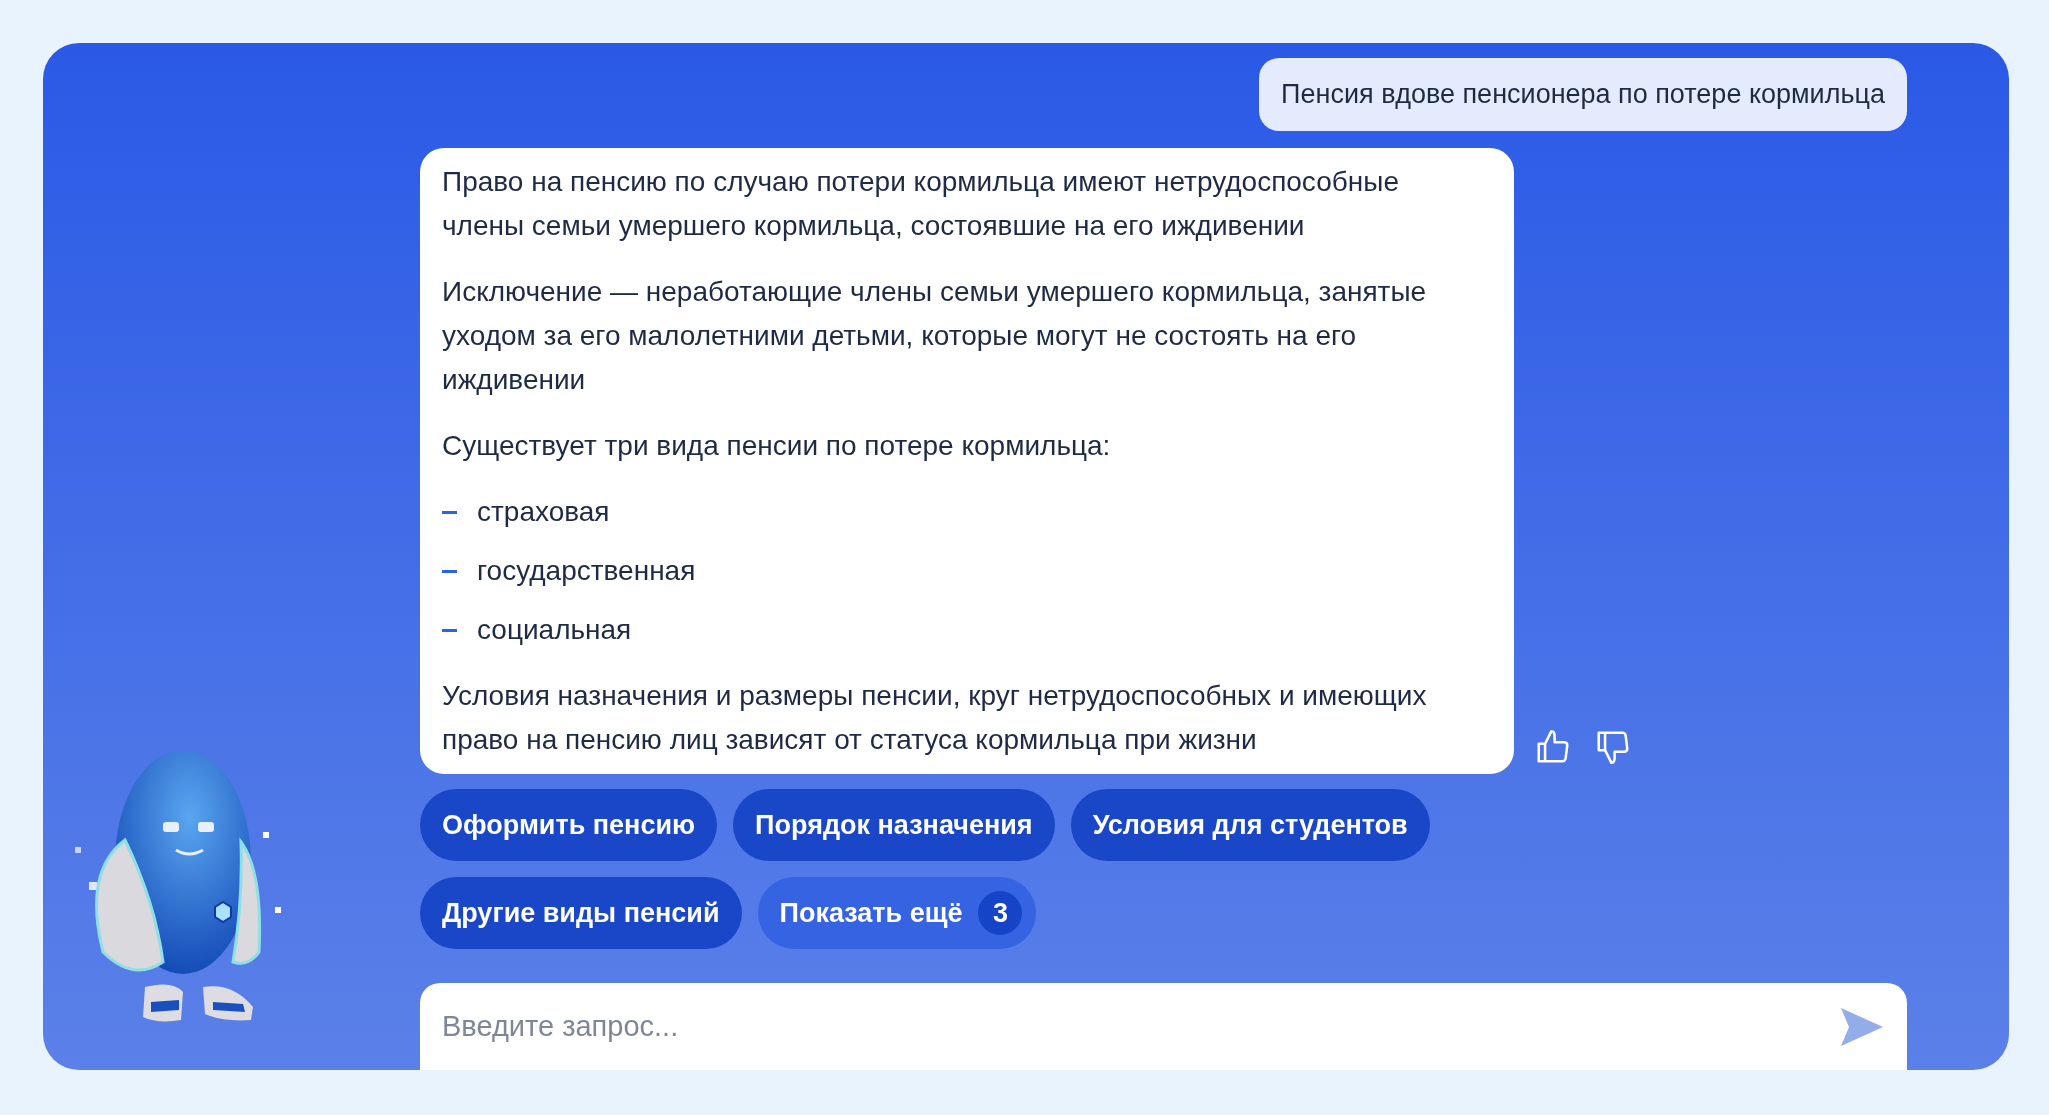 This screenshot has height=1115, width=2049. What do you see at coordinates (921, 204) in the screenshot?
I see `answer-paragraph: Право на пенсию по случаю потери кормильца имеют нетрудоспособные члены семьи умершего кормильца, состоявшие на его иждивении` at bounding box center [921, 204].